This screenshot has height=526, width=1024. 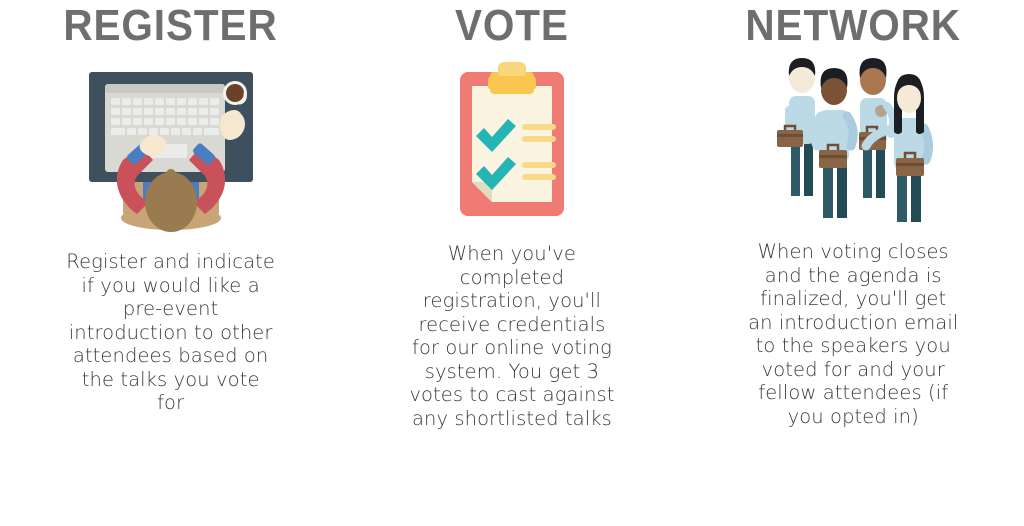 What do you see at coordinates (853, 25) in the screenshot?
I see `heading-network: NETWORK` at bounding box center [853, 25].